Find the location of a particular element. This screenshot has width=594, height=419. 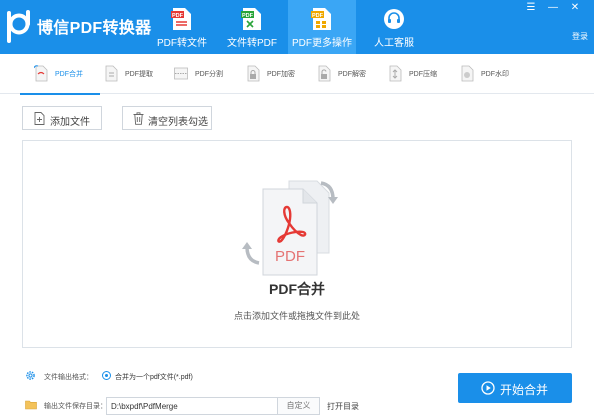

pdf-to-file-icon: PDF is located at coordinates (181, 19).